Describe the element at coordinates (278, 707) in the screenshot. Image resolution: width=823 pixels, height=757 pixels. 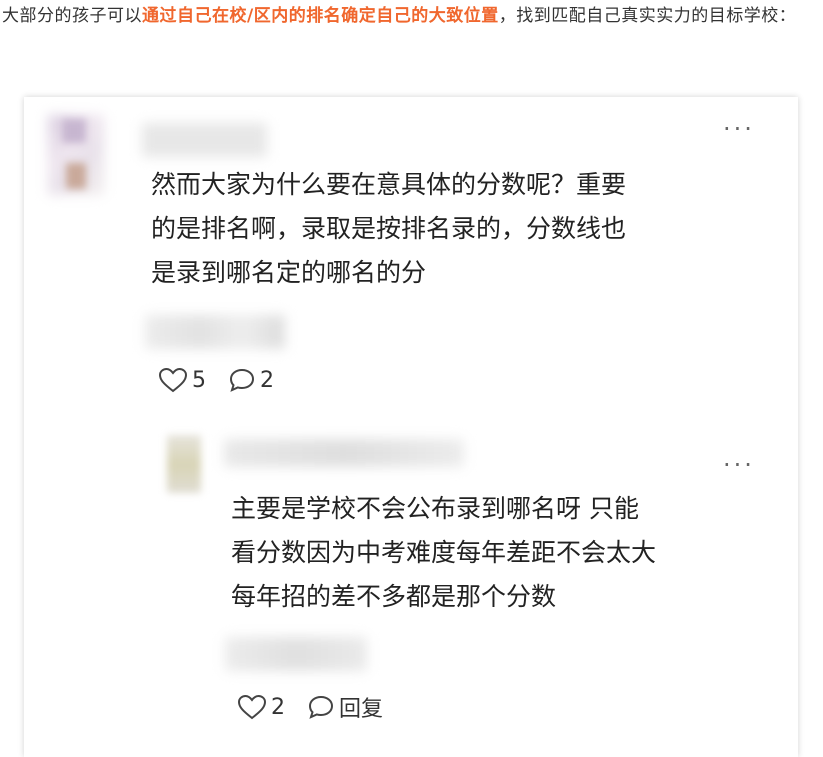
I see `reply-like-count: 2` at that location.